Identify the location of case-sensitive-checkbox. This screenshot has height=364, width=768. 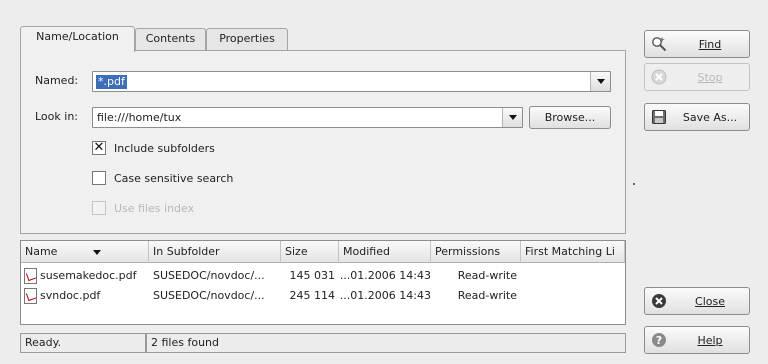
(99, 178).